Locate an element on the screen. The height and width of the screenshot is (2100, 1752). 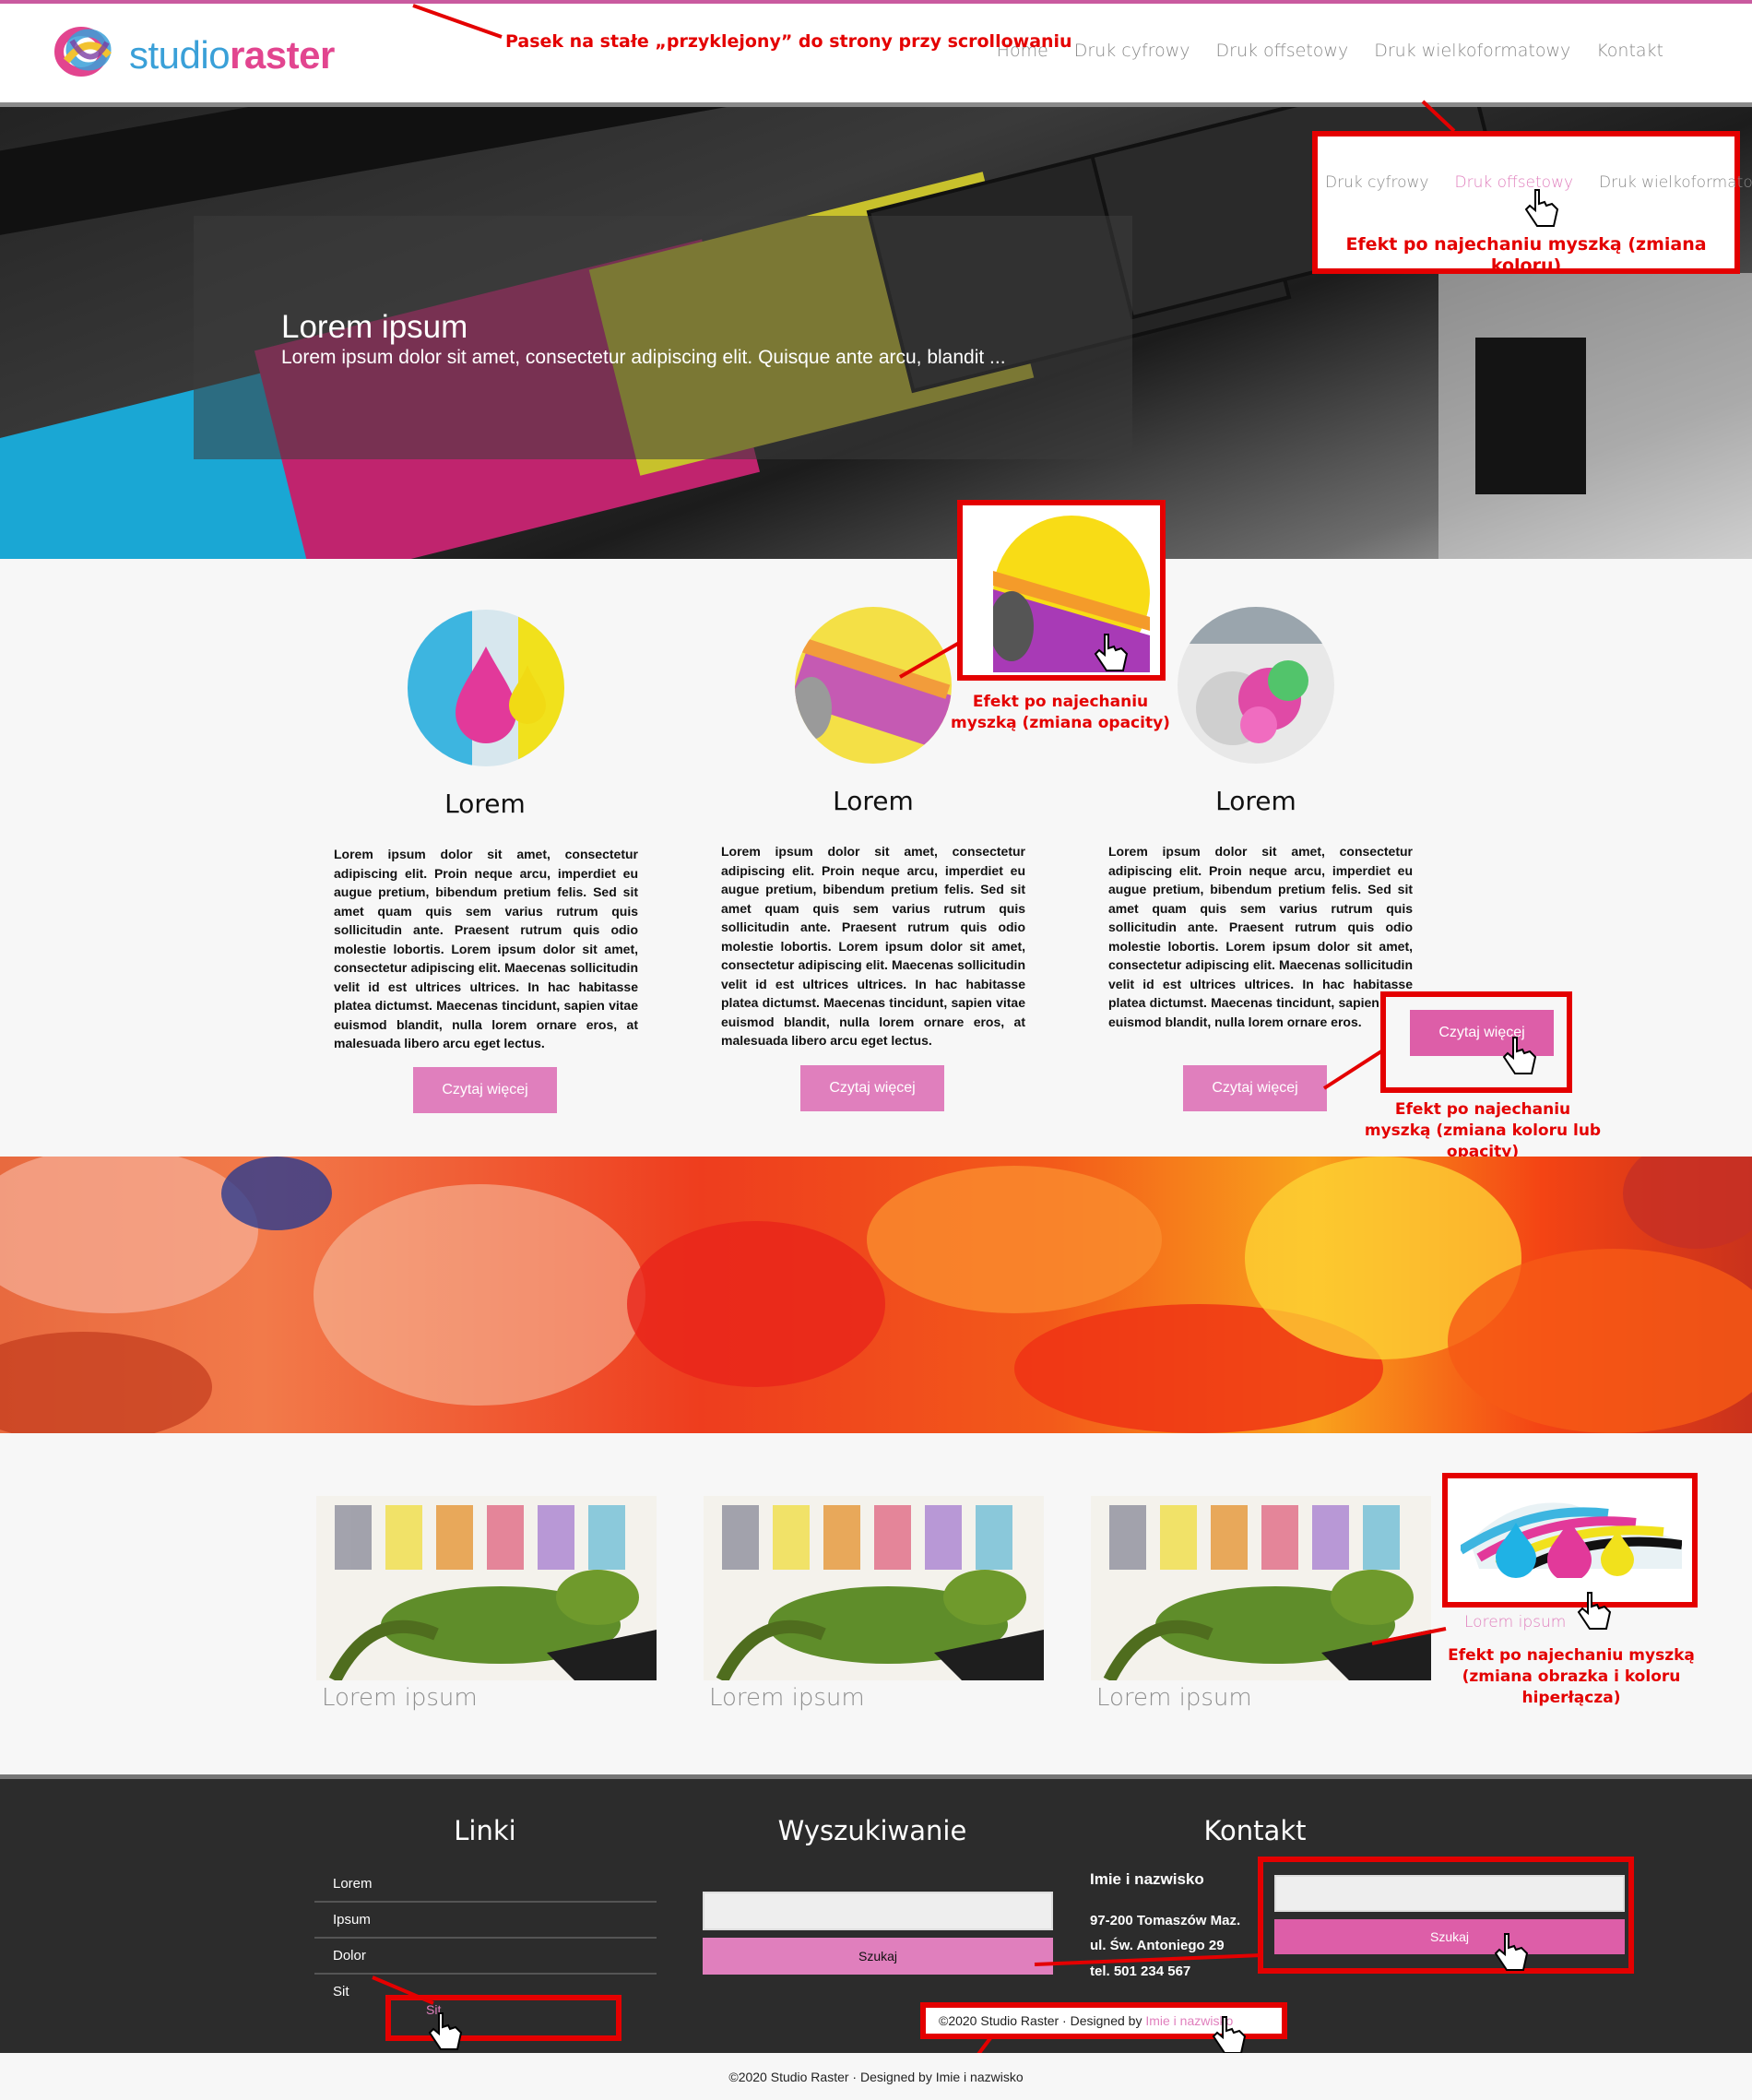
abstract-paint-illustration is located at coordinates (876, 1295).